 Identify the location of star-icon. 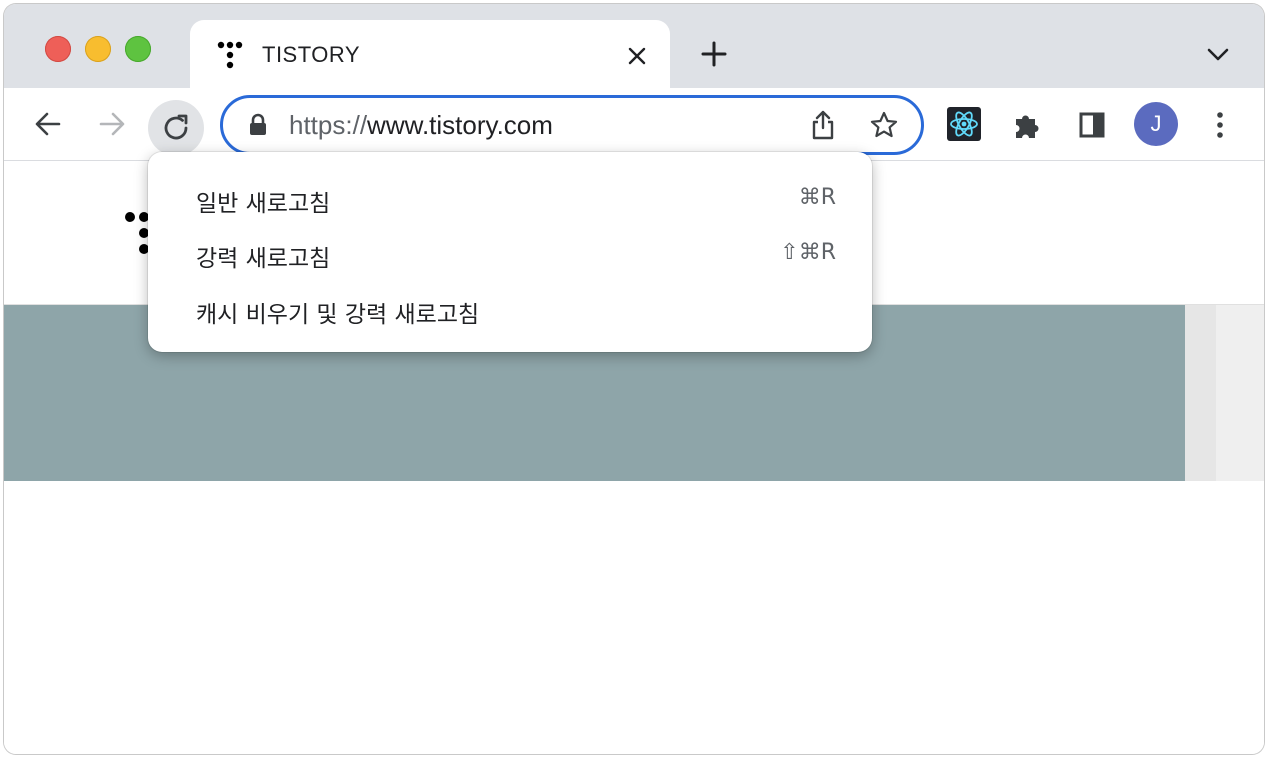
(884, 125).